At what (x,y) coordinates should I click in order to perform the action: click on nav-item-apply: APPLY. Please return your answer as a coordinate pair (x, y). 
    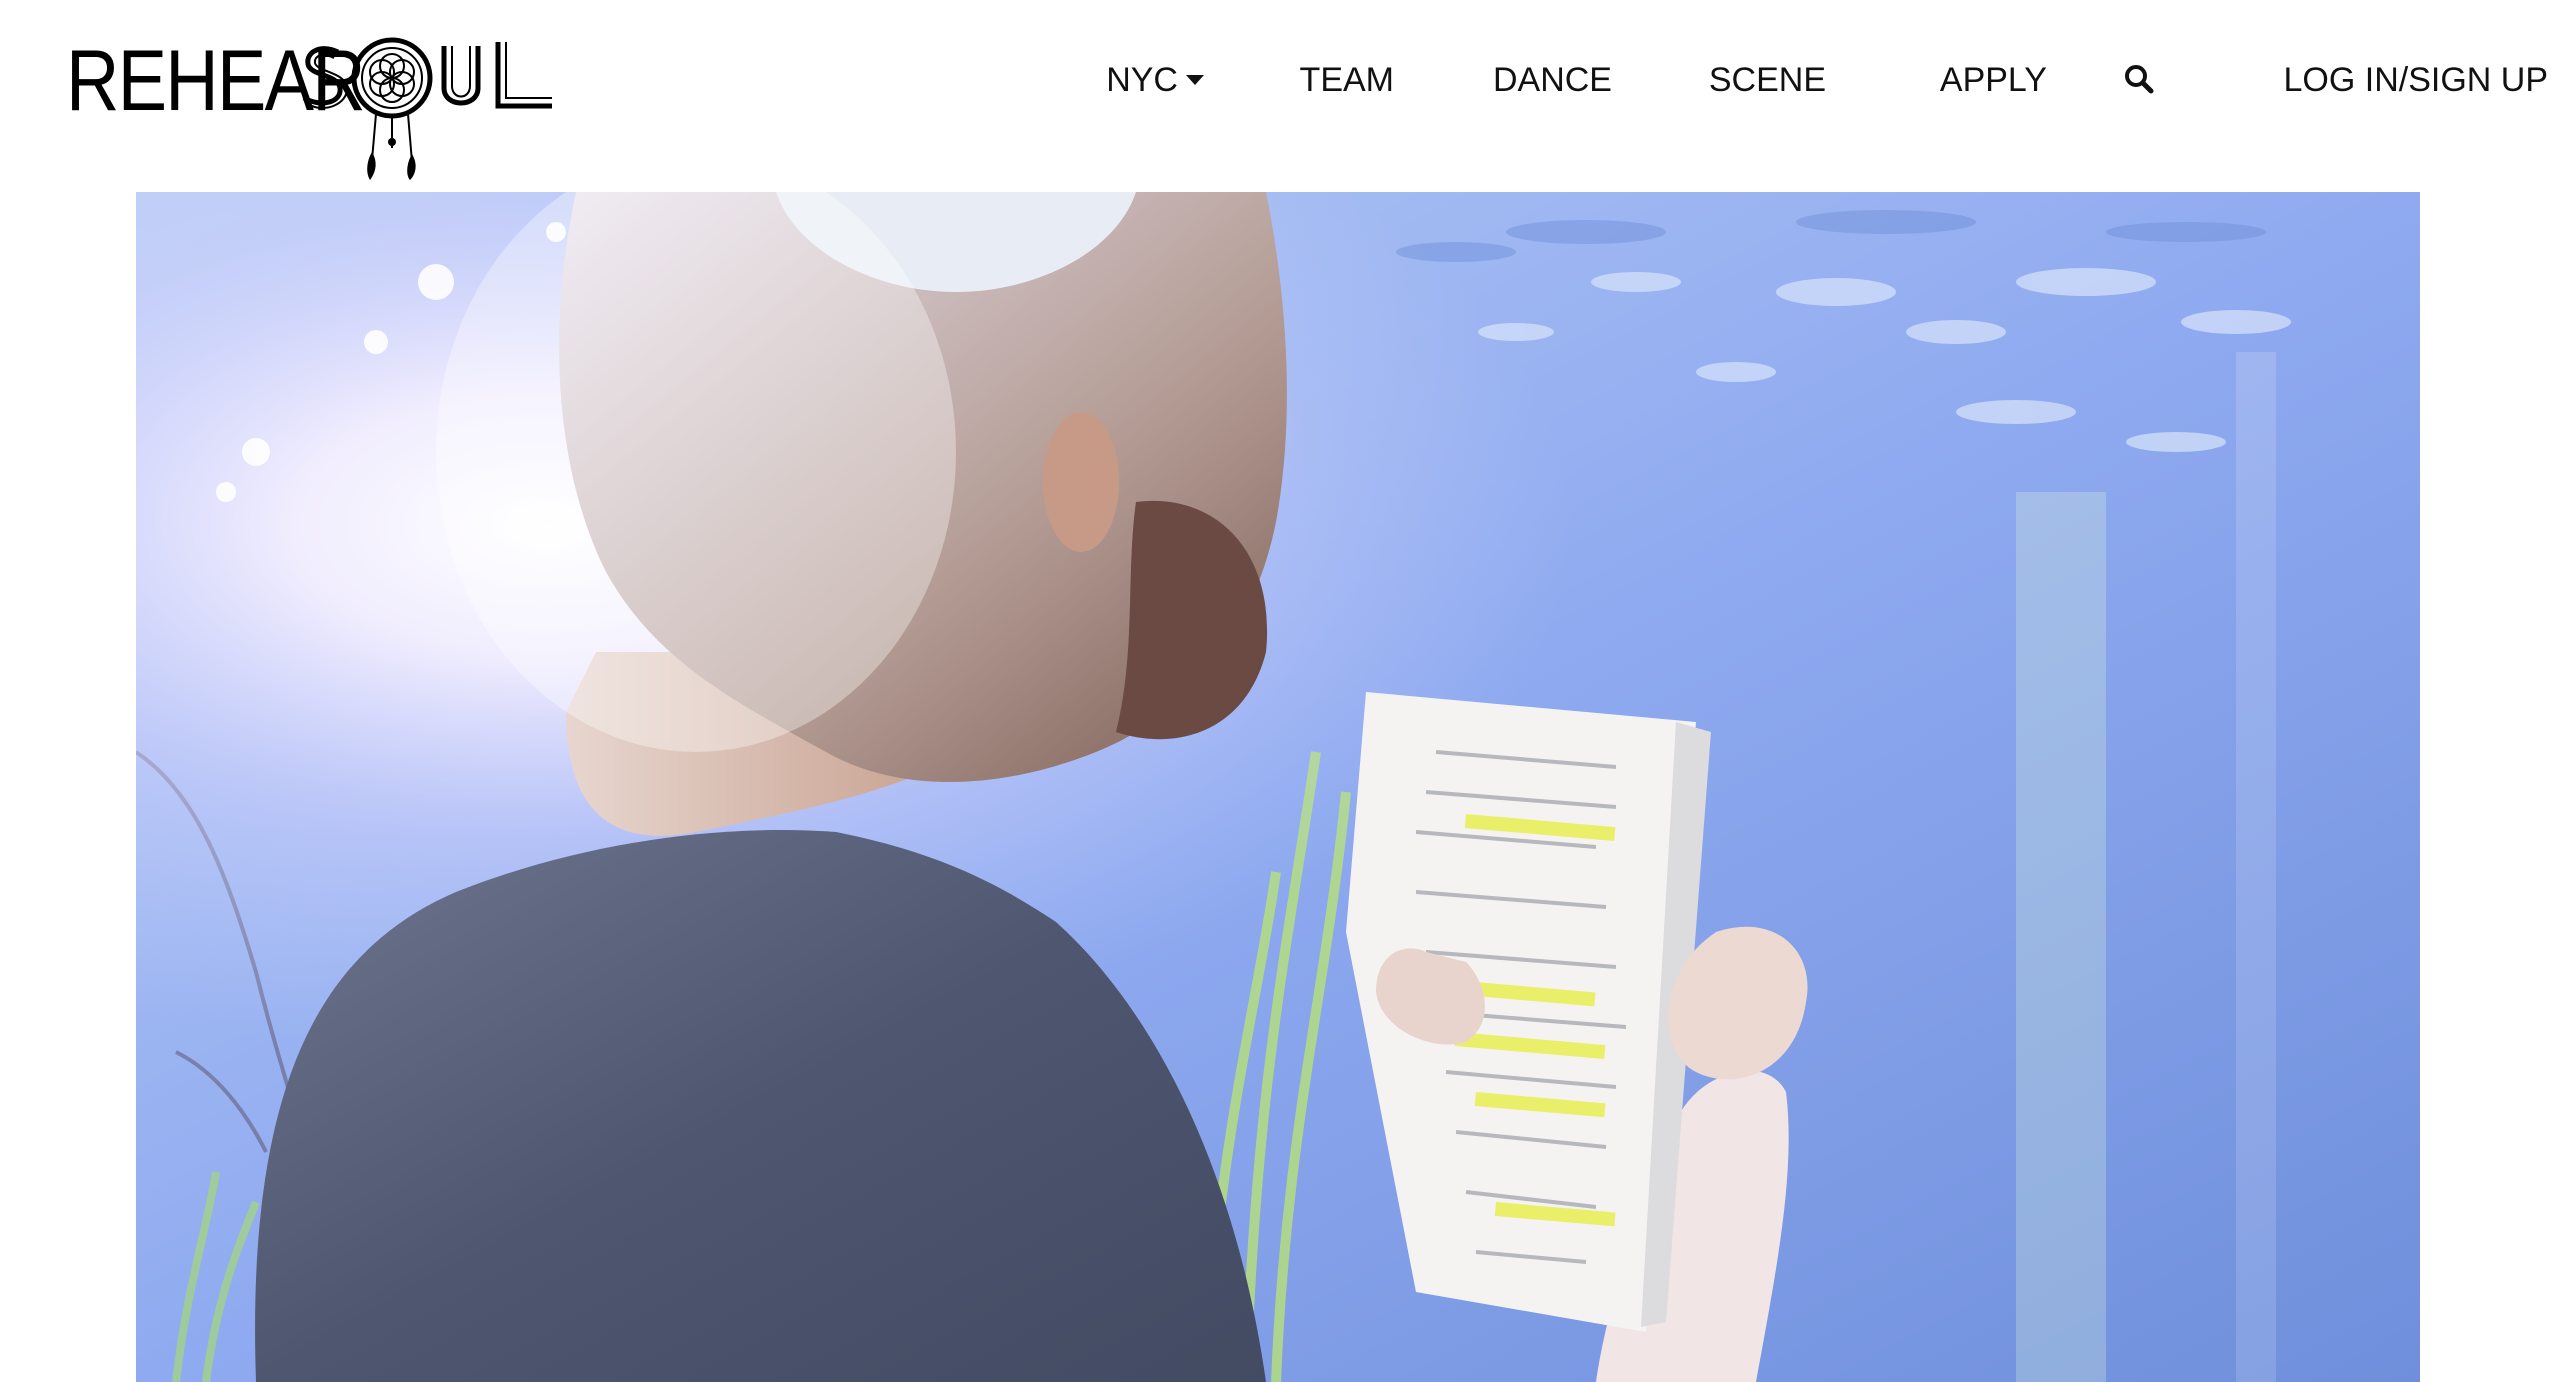
    Looking at the image, I should click on (1993, 80).